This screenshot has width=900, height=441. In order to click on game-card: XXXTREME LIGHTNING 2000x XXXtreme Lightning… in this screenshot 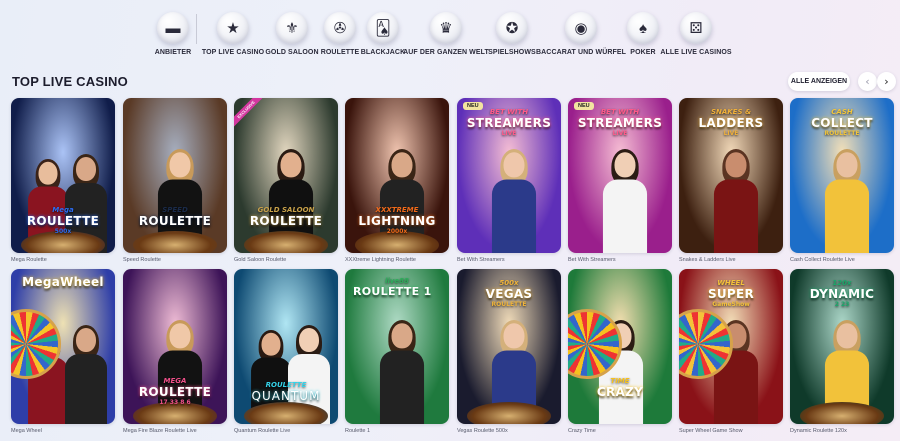, I will do `click(397, 180)`.